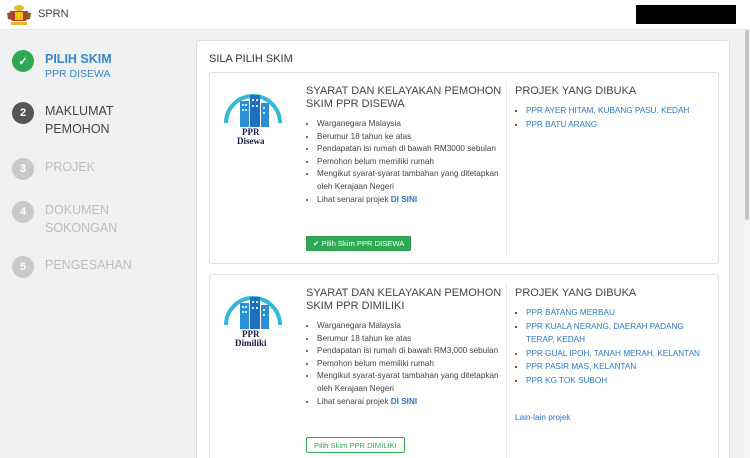 The height and width of the screenshot is (458, 750). I want to click on logo-text-name: Disewa, so click(251, 140).